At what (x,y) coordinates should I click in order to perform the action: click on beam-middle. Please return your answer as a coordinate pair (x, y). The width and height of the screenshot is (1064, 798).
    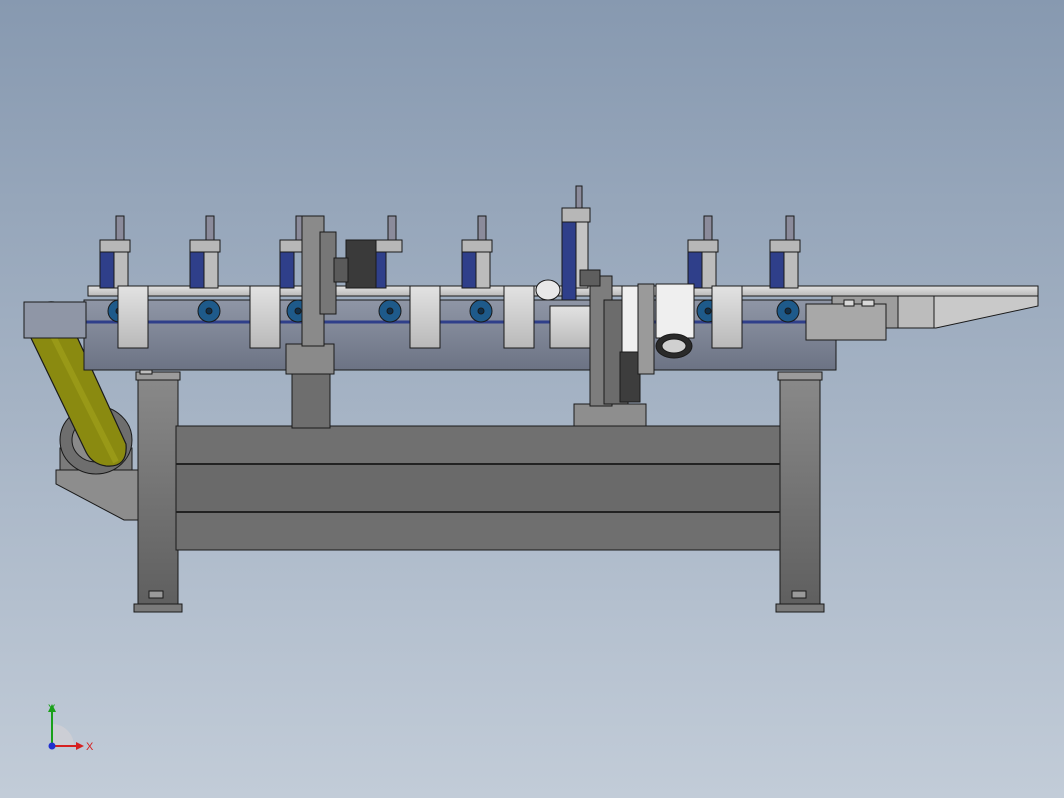
    Looking at the image, I should click on (478, 488).